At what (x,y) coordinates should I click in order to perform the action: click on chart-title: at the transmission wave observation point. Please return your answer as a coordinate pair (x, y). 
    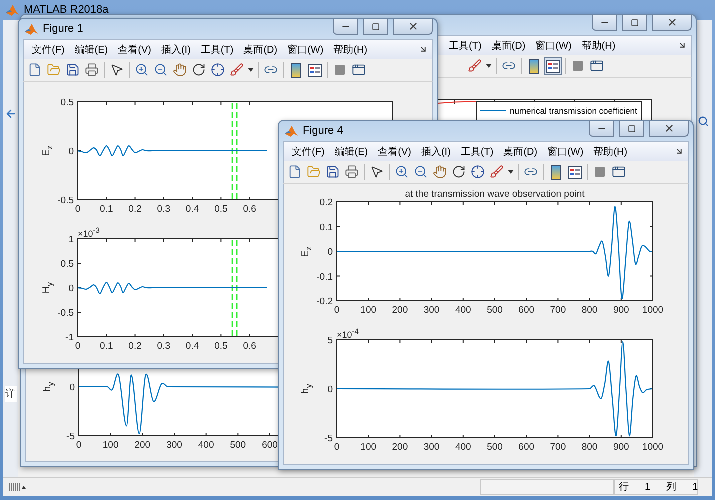
    Looking at the image, I should click on (495, 194).